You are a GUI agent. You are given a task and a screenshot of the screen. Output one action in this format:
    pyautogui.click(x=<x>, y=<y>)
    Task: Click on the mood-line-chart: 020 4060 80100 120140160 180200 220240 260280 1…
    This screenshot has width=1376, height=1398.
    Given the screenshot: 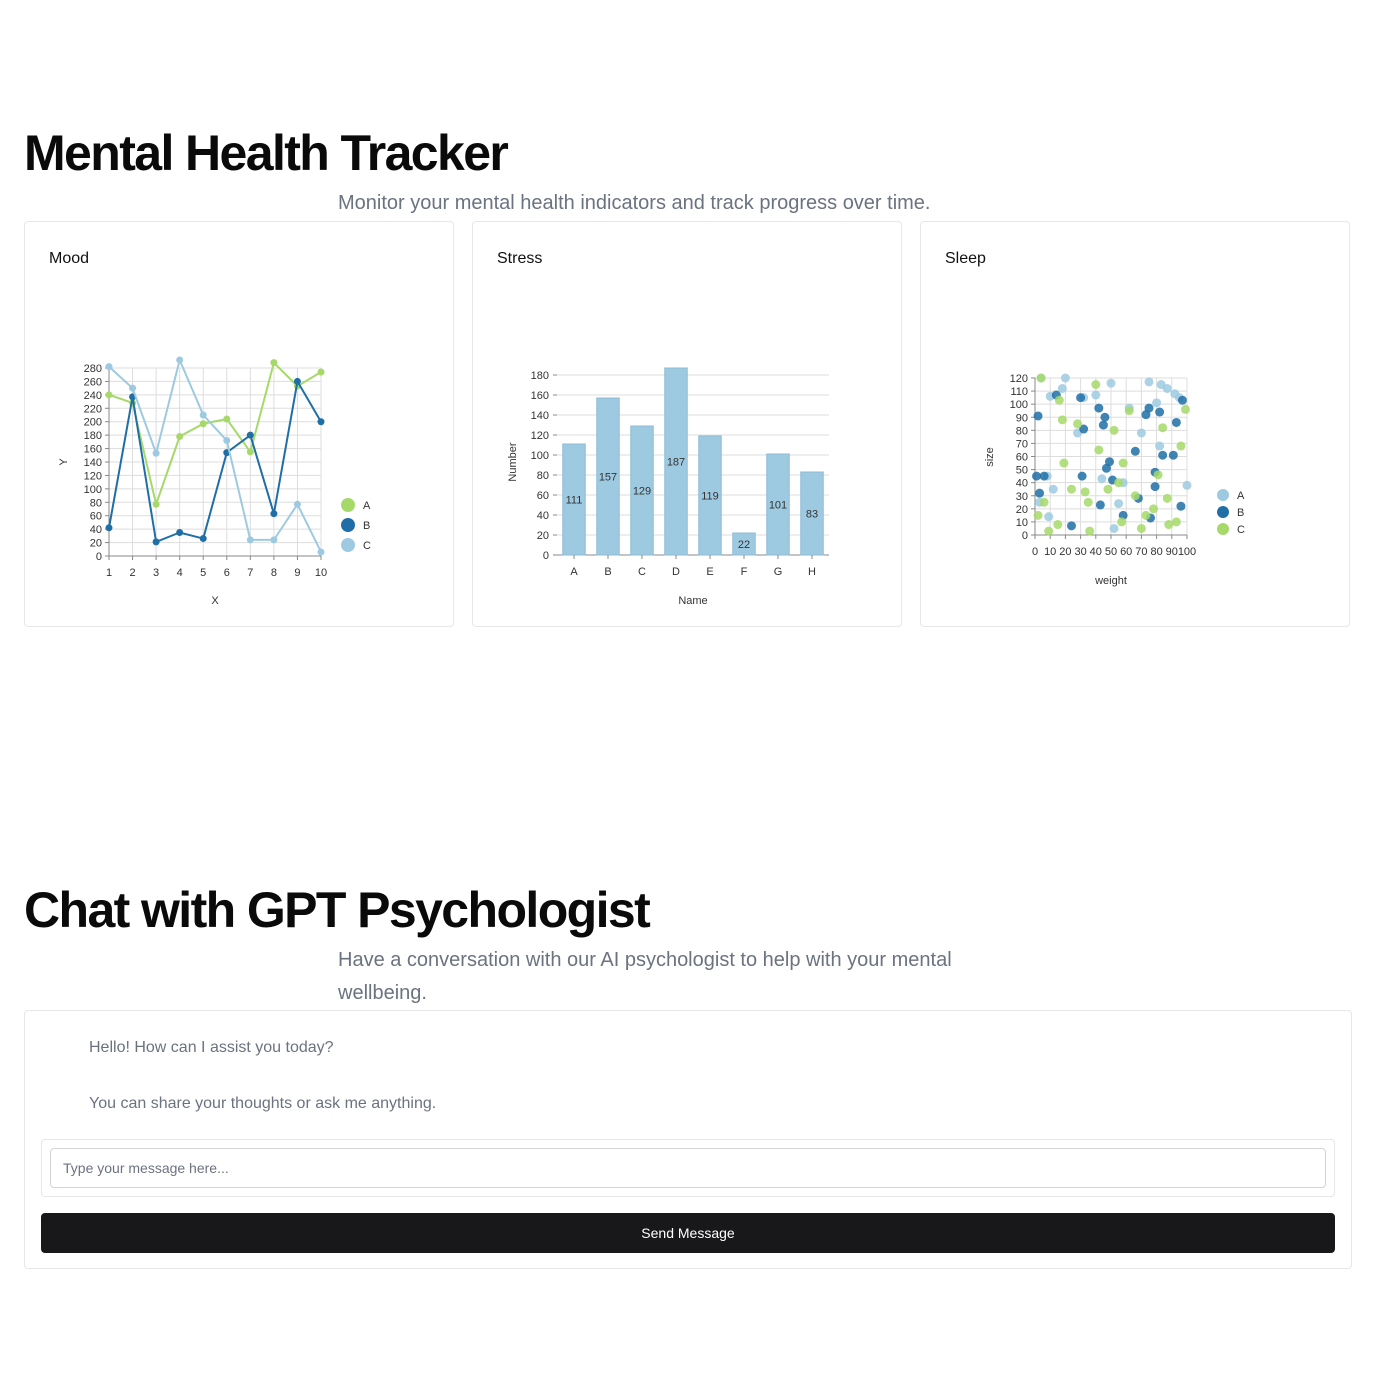 What is the action you would take?
    pyautogui.click(x=214, y=481)
    